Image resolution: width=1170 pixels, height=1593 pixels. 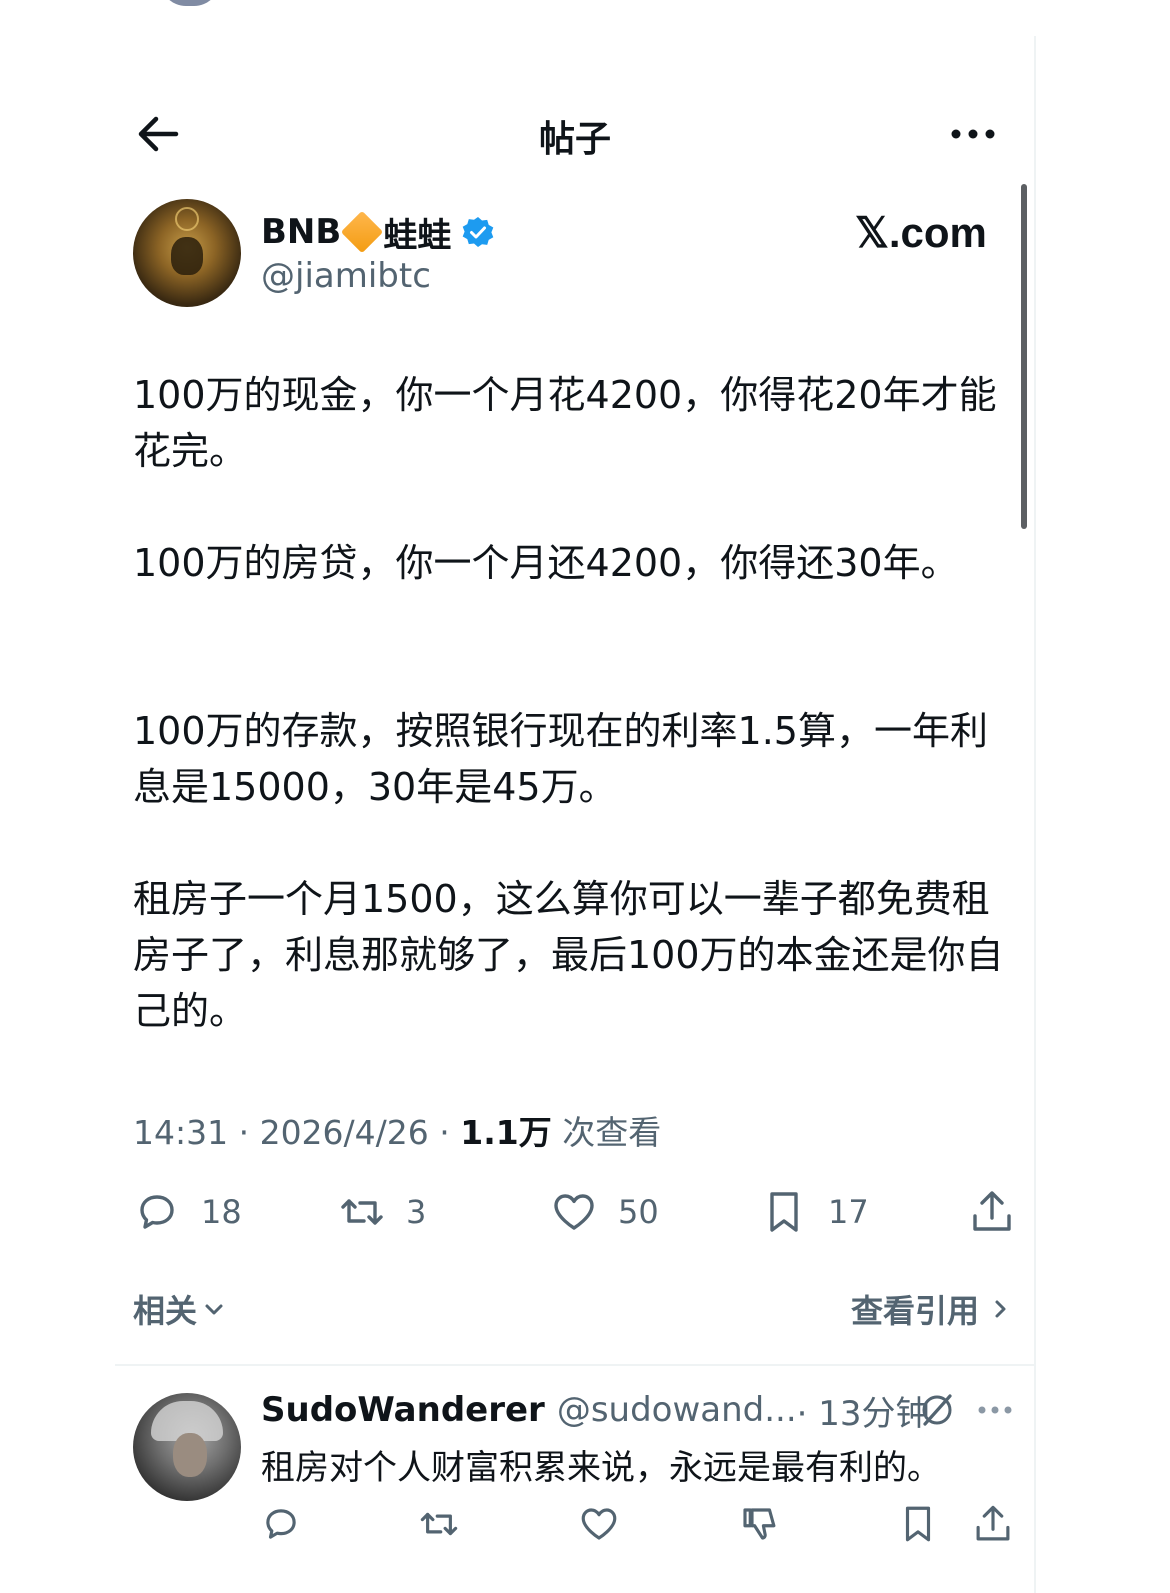 What do you see at coordinates (187, 219) in the screenshot?
I see `coin-shape` at bounding box center [187, 219].